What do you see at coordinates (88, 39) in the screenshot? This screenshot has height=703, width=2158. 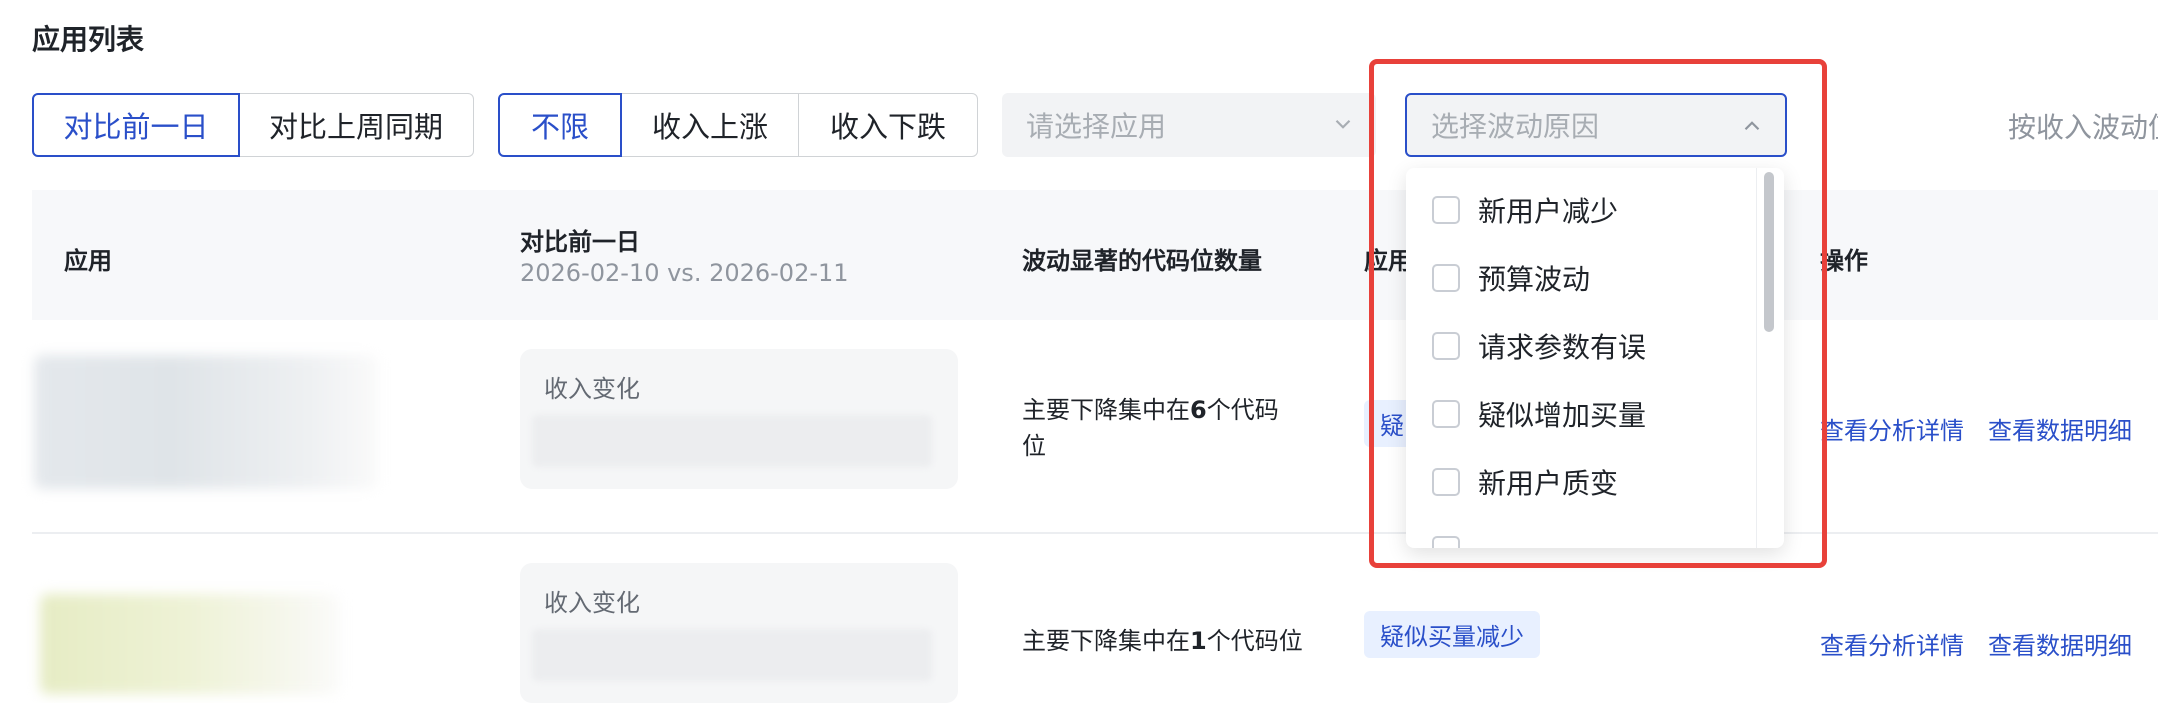 I see `page-title: 应用列表` at bounding box center [88, 39].